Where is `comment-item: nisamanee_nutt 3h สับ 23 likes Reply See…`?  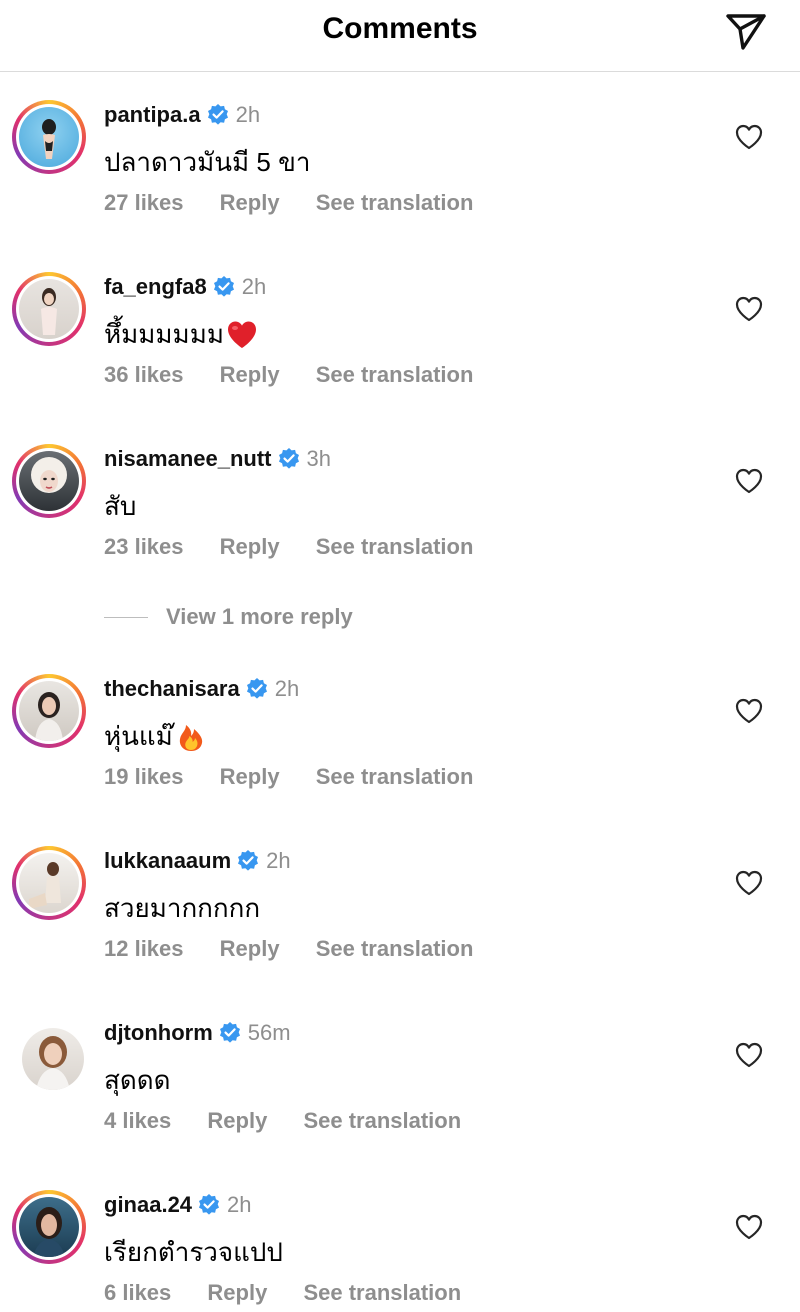
comment-item: nisamanee_nutt 3h สับ 23 likes Reply See… is located at coordinates (400, 491).